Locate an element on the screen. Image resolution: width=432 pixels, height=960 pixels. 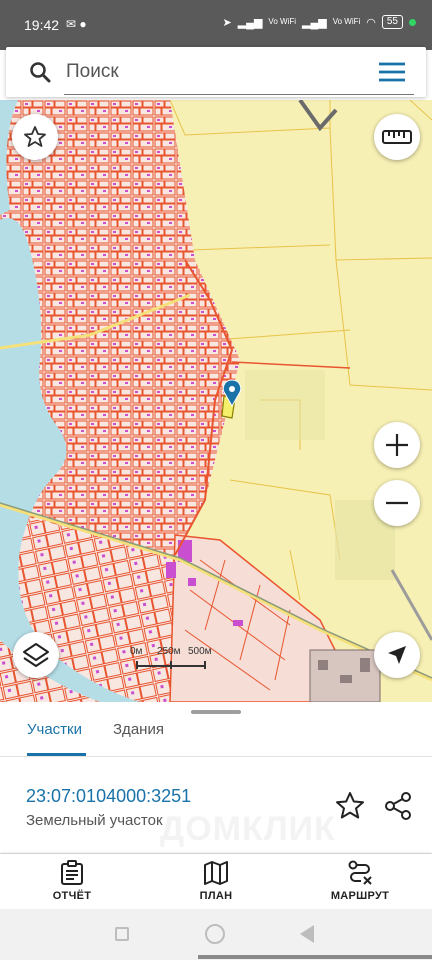
status-indicators: ➤ ▂▄▆ Vo WiFi ▂▄▆ Vo WiFi ◠ 55 is located at coordinates (319, 22).